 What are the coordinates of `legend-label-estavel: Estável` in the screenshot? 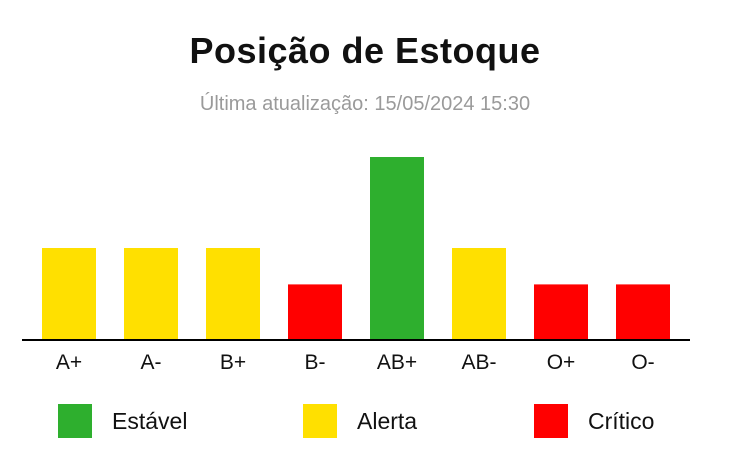 It's located at (150, 420).